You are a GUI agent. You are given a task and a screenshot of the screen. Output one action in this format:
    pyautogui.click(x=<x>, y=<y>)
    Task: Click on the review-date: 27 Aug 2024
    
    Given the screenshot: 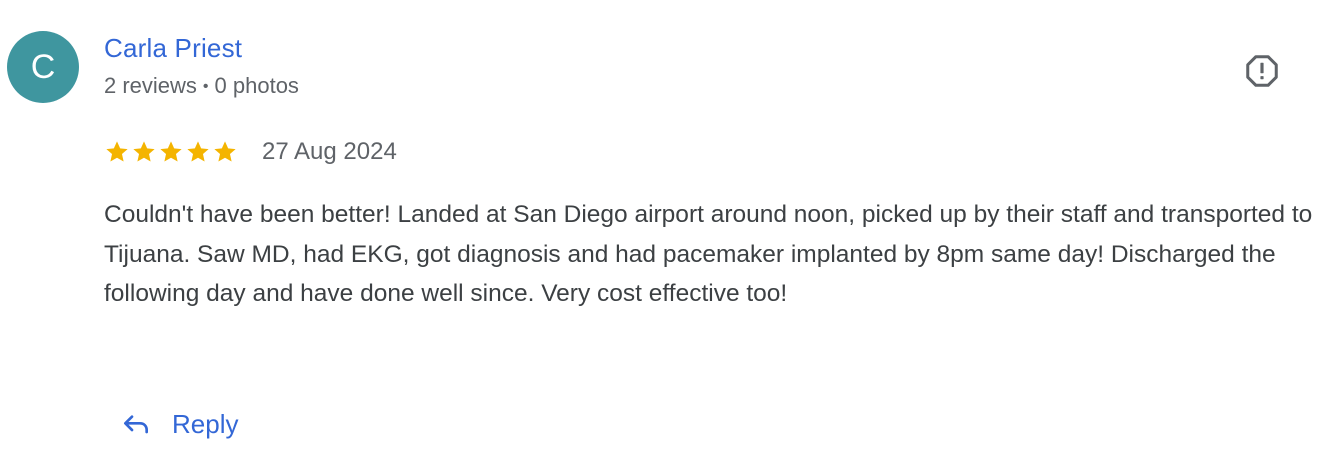 What is the action you would take?
    pyautogui.click(x=329, y=151)
    